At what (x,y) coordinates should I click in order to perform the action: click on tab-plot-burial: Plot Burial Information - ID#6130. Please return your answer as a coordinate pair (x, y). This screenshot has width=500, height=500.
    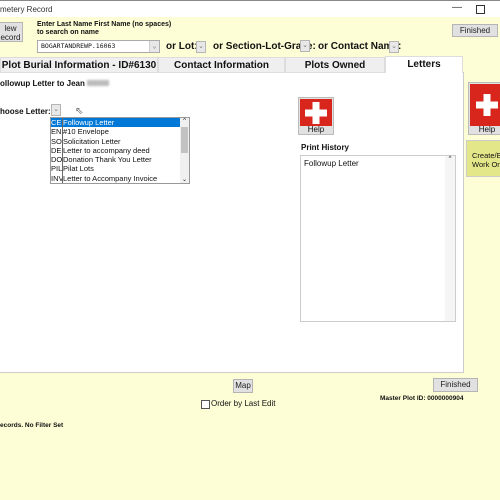
    Looking at the image, I should click on (79, 65).